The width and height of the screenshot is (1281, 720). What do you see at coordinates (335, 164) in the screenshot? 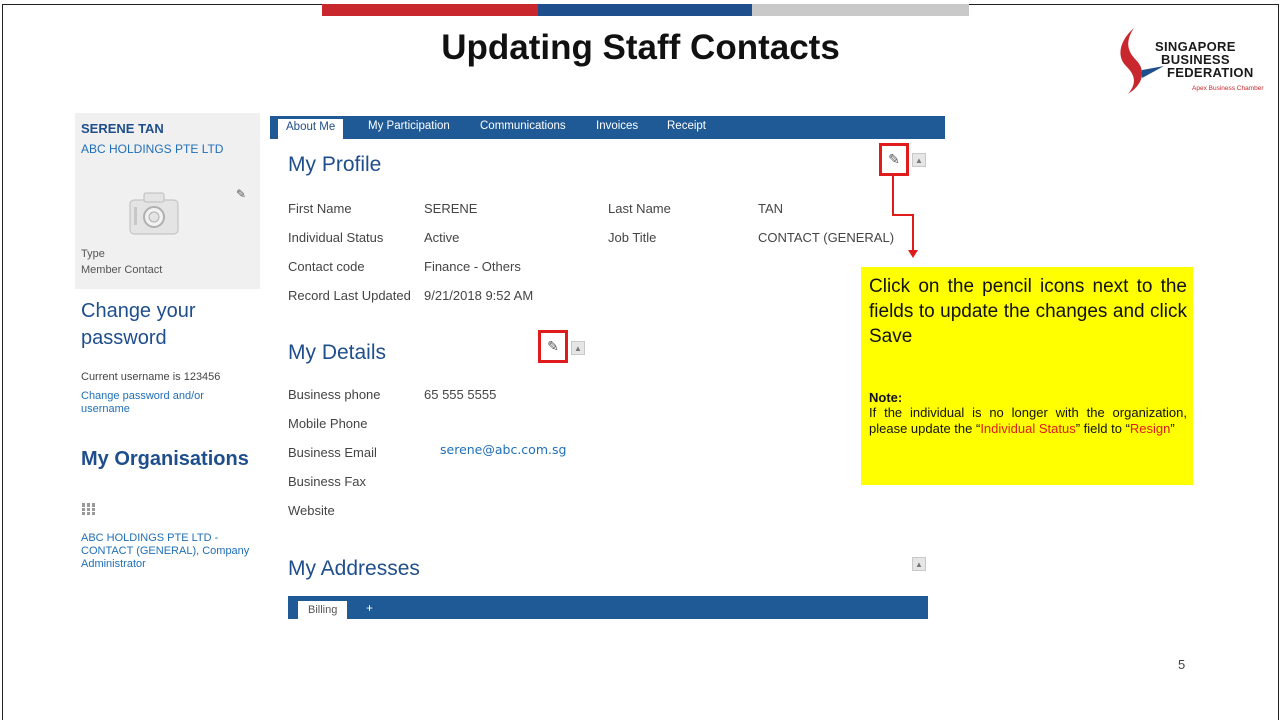
I see `my-profile-title: My Profile` at bounding box center [335, 164].